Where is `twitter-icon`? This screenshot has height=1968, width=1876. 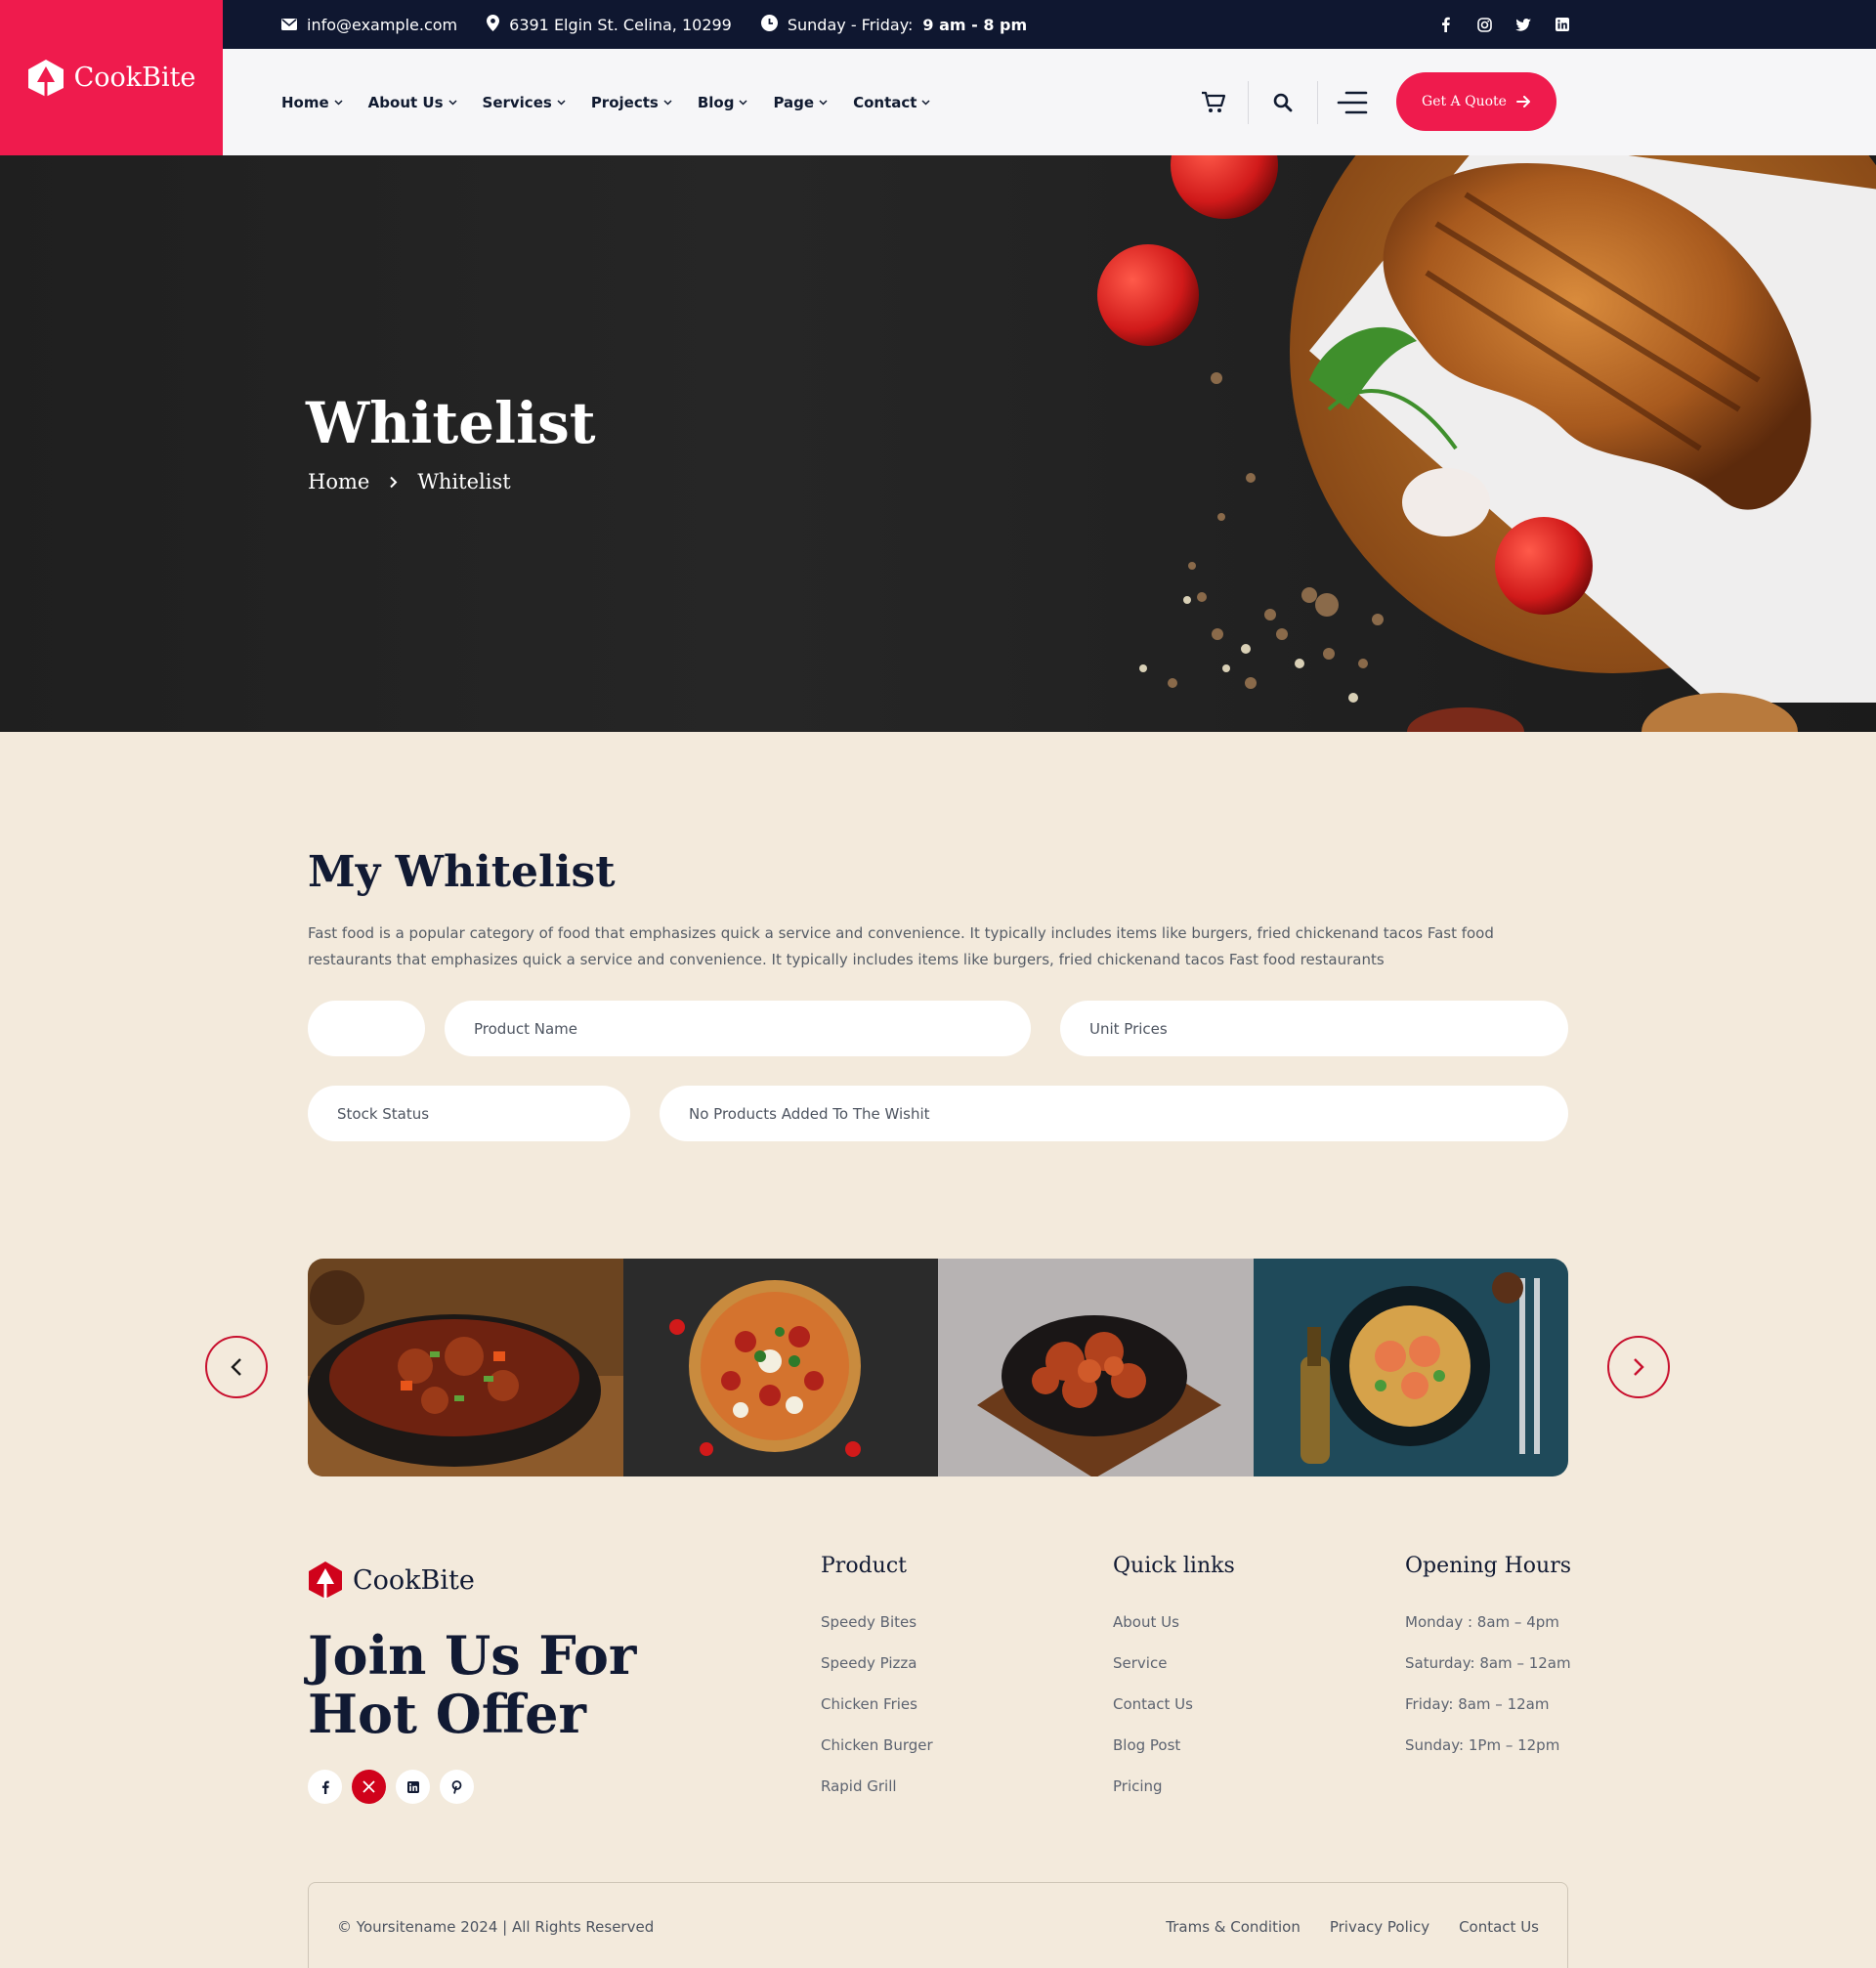 twitter-icon is located at coordinates (1523, 24).